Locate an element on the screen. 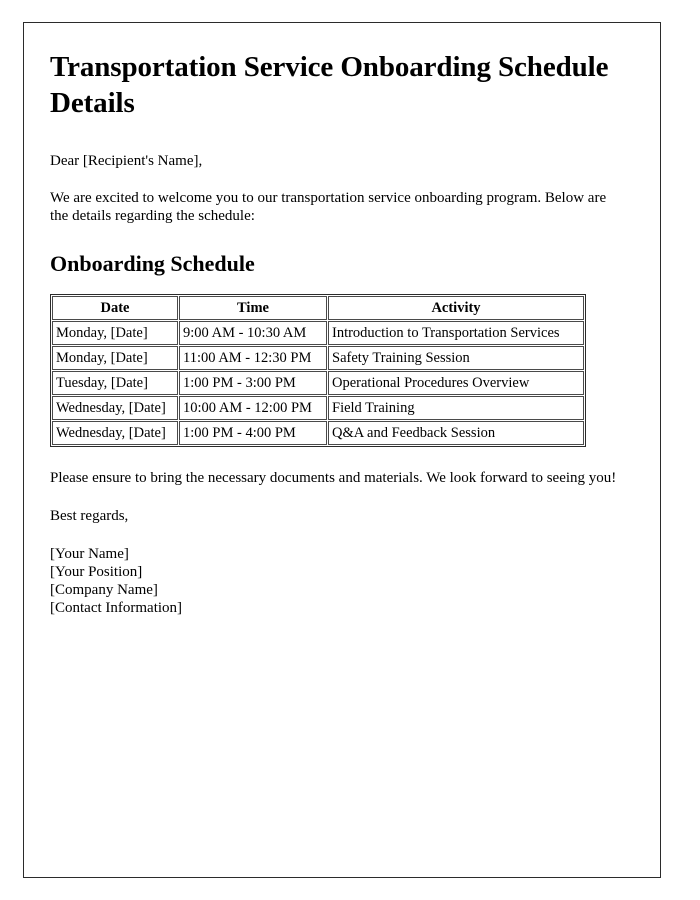  signature-position: [Your Position] is located at coordinates (96, 572).